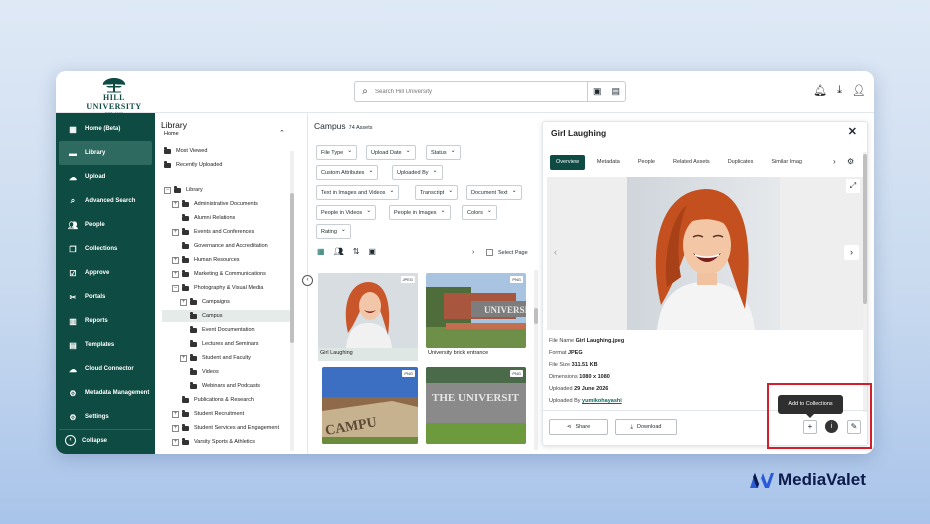  Describe the element at coordinates (307, 280) in the screenshot. I see `collapse-tree-button: ‹` at that location.